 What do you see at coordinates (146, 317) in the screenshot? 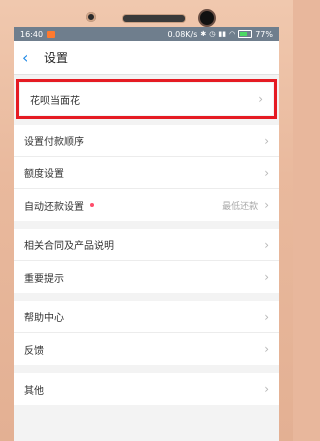
I see `settings-item-help-center: 帮助中心 ›` at bounding box center [146, 317].